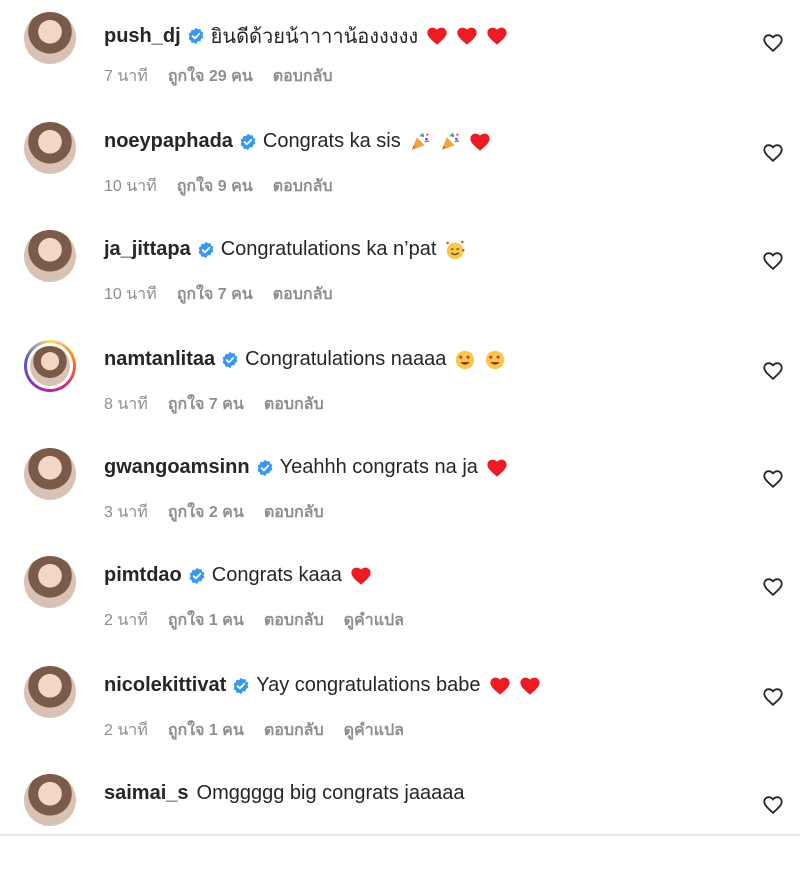 The image size is (800, 870). Describe the element at coordinates (147, 249) in the screenshot. I see `username-link: ja_jittapa` at that location.